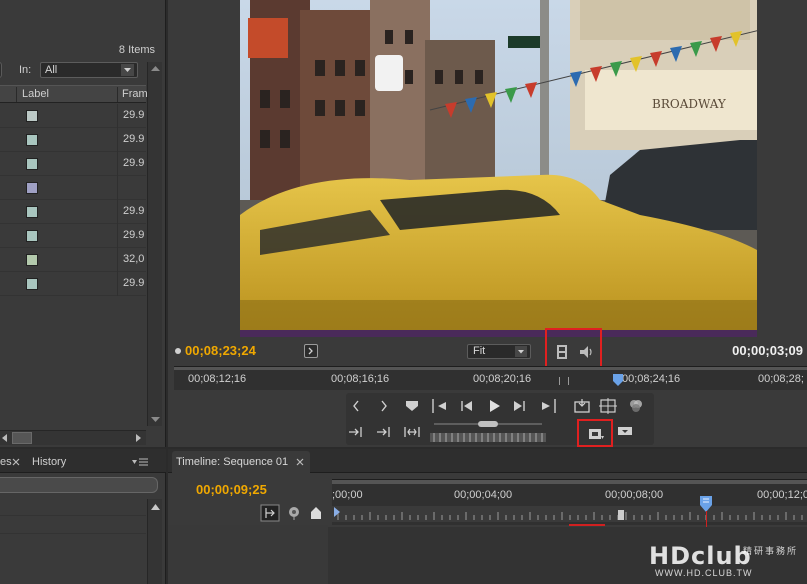  What do you see at coordinates (582, 406) in the screenshot?
I see `export-frame-icon` at bounding box center [582, 406].